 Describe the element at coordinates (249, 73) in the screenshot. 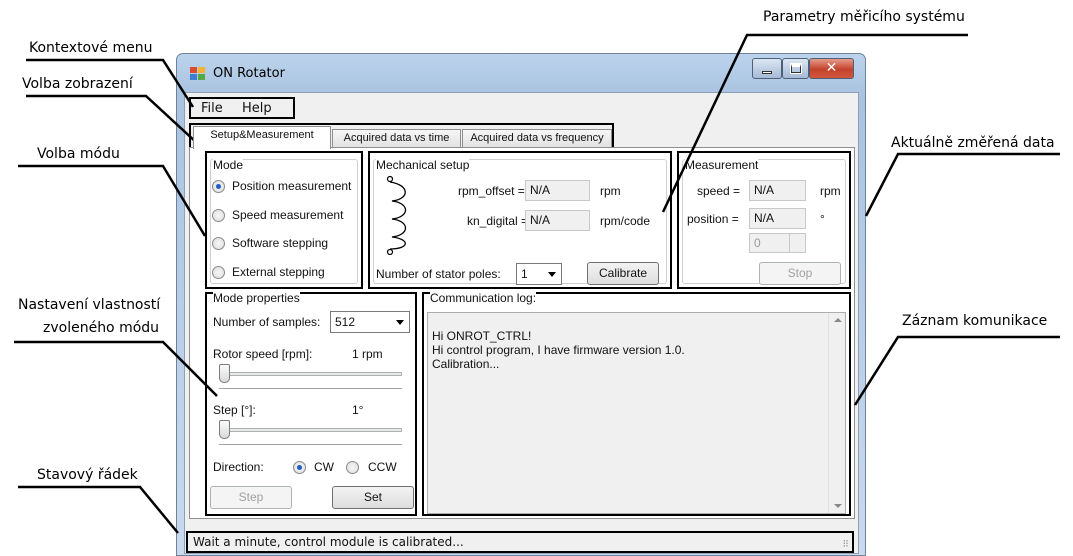

I see `window-title: ON Rotator` at that location.